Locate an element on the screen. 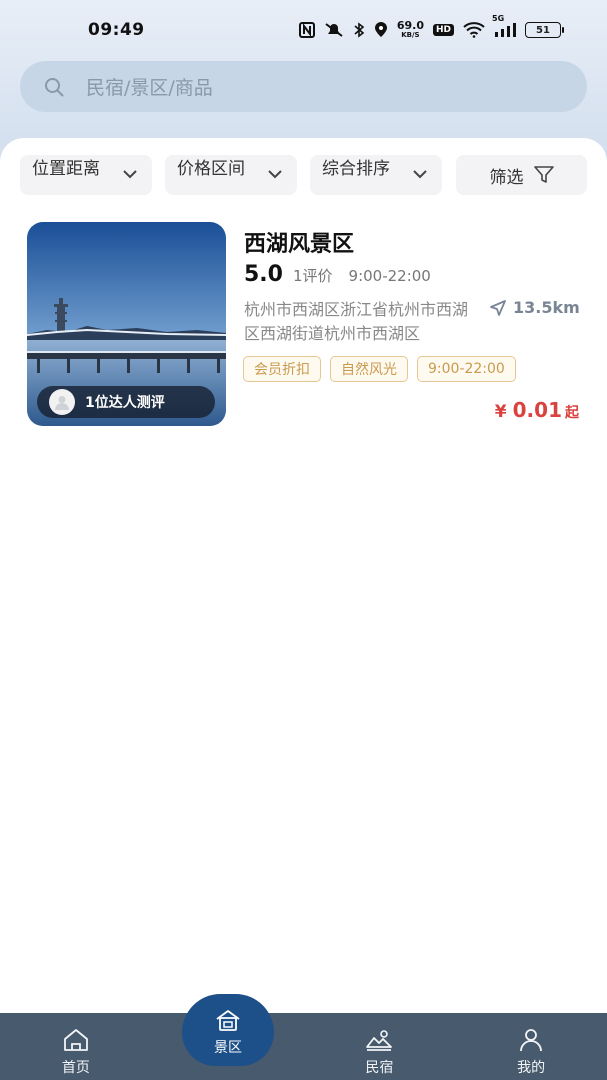 The height and width of the screenshot is (1080, 607). tab-scenic: 景区 is located at coordinates (228, 1030).